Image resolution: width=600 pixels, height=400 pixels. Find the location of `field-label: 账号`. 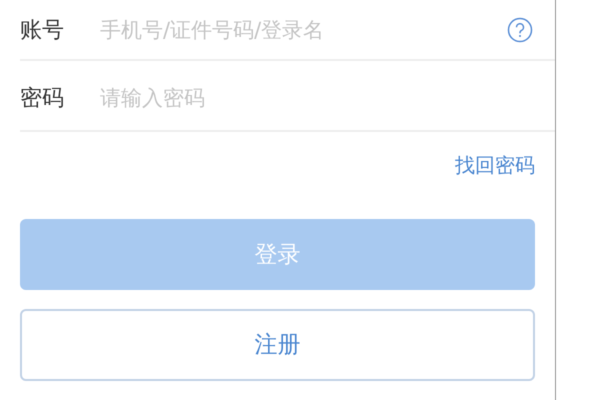

field-label: 账号 is located at coordinates (42, 30).